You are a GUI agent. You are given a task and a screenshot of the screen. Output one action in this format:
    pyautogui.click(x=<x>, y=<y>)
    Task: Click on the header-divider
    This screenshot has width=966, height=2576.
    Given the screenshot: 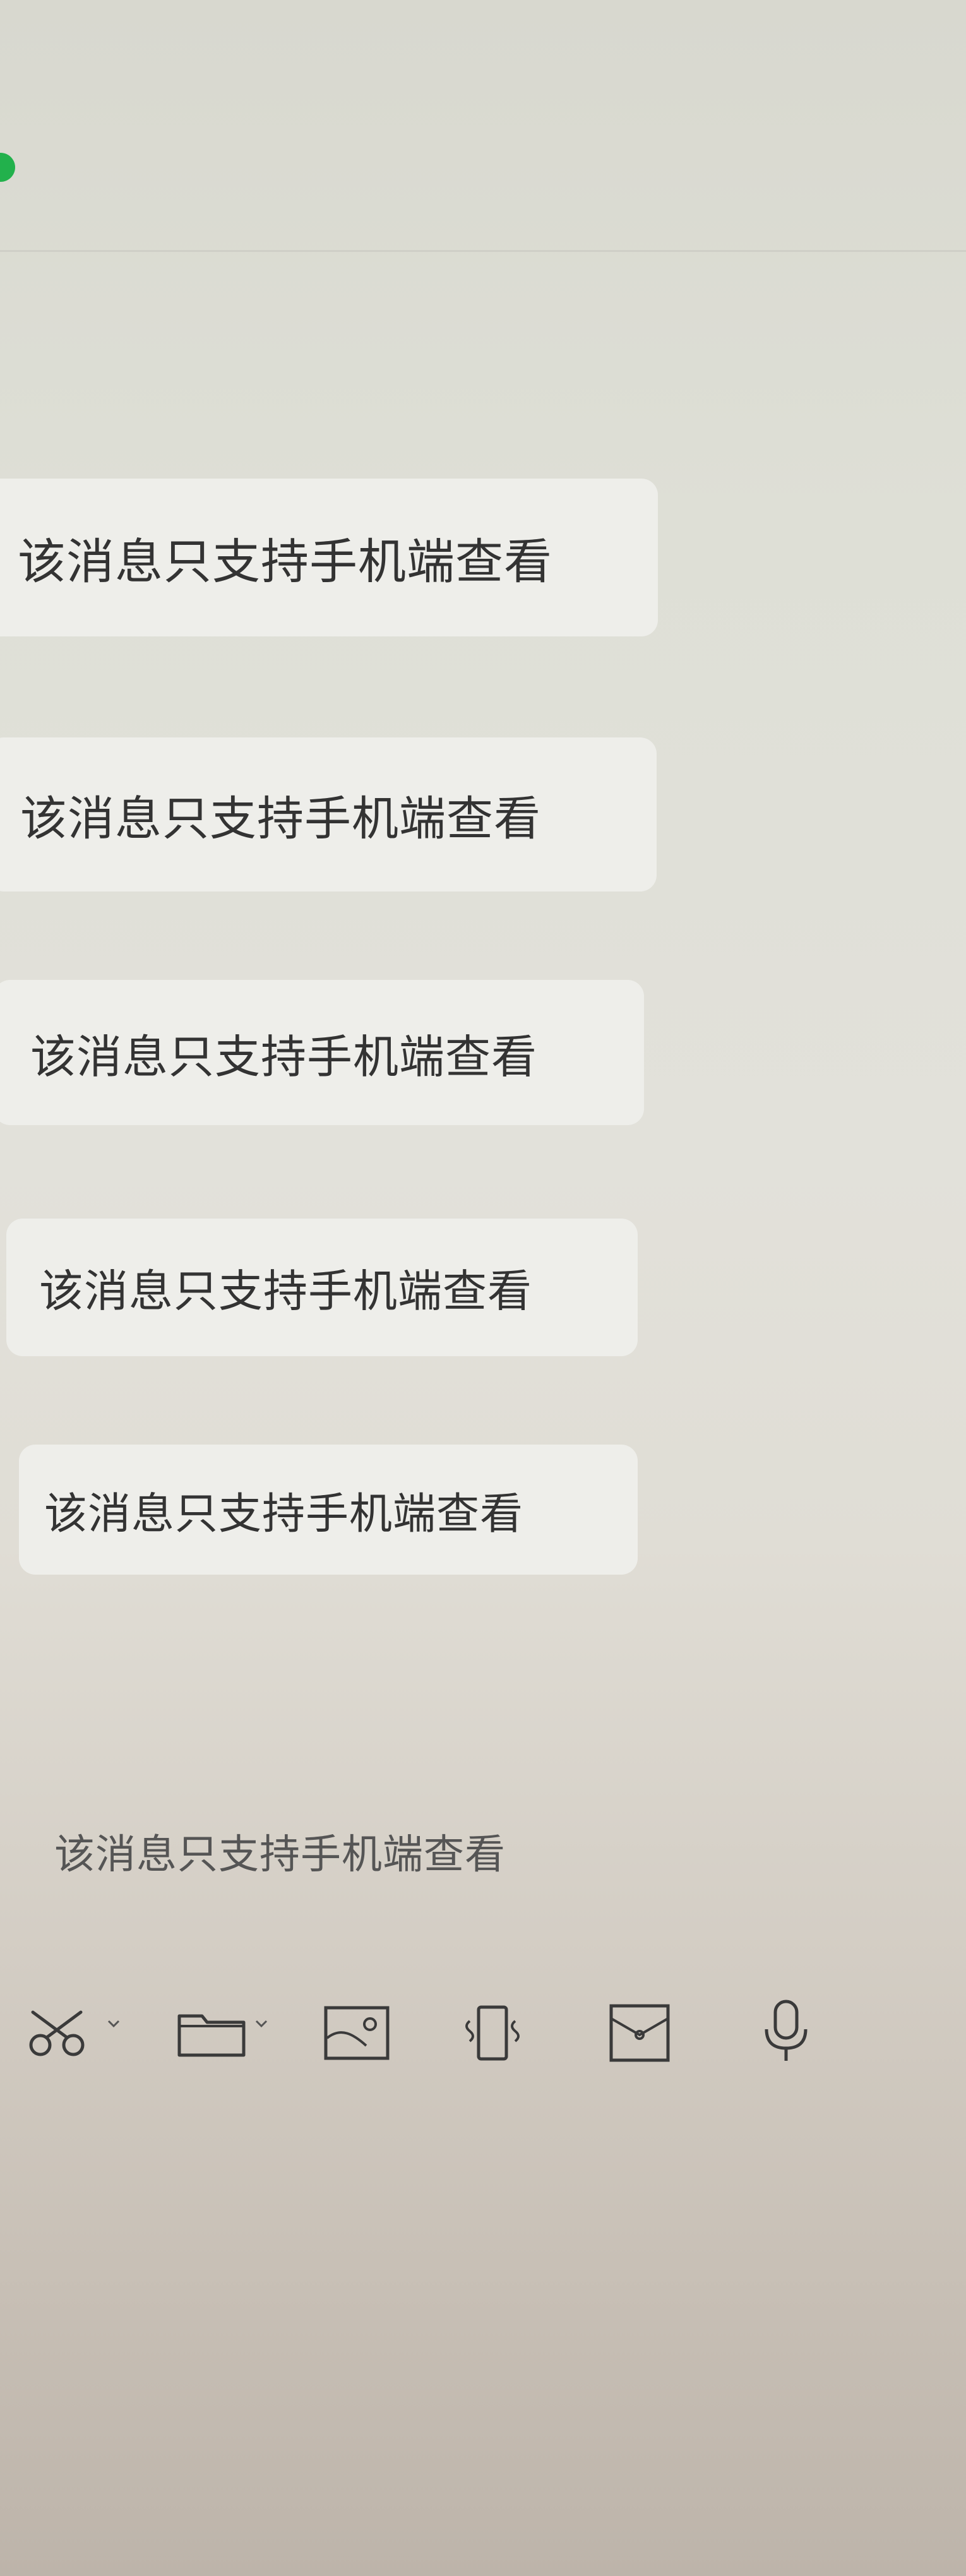 What is the action you would take?
    pyautogui.click(x=483, y=251)
    